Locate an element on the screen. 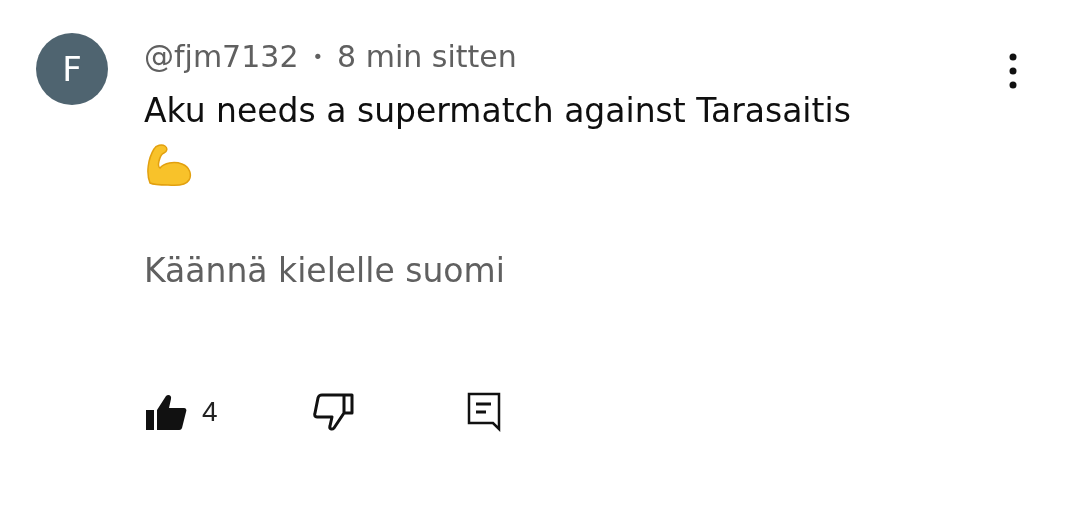 This screenshot has width=1080, height=517. flexed-arm-icon is located at coordinates (169, 164).